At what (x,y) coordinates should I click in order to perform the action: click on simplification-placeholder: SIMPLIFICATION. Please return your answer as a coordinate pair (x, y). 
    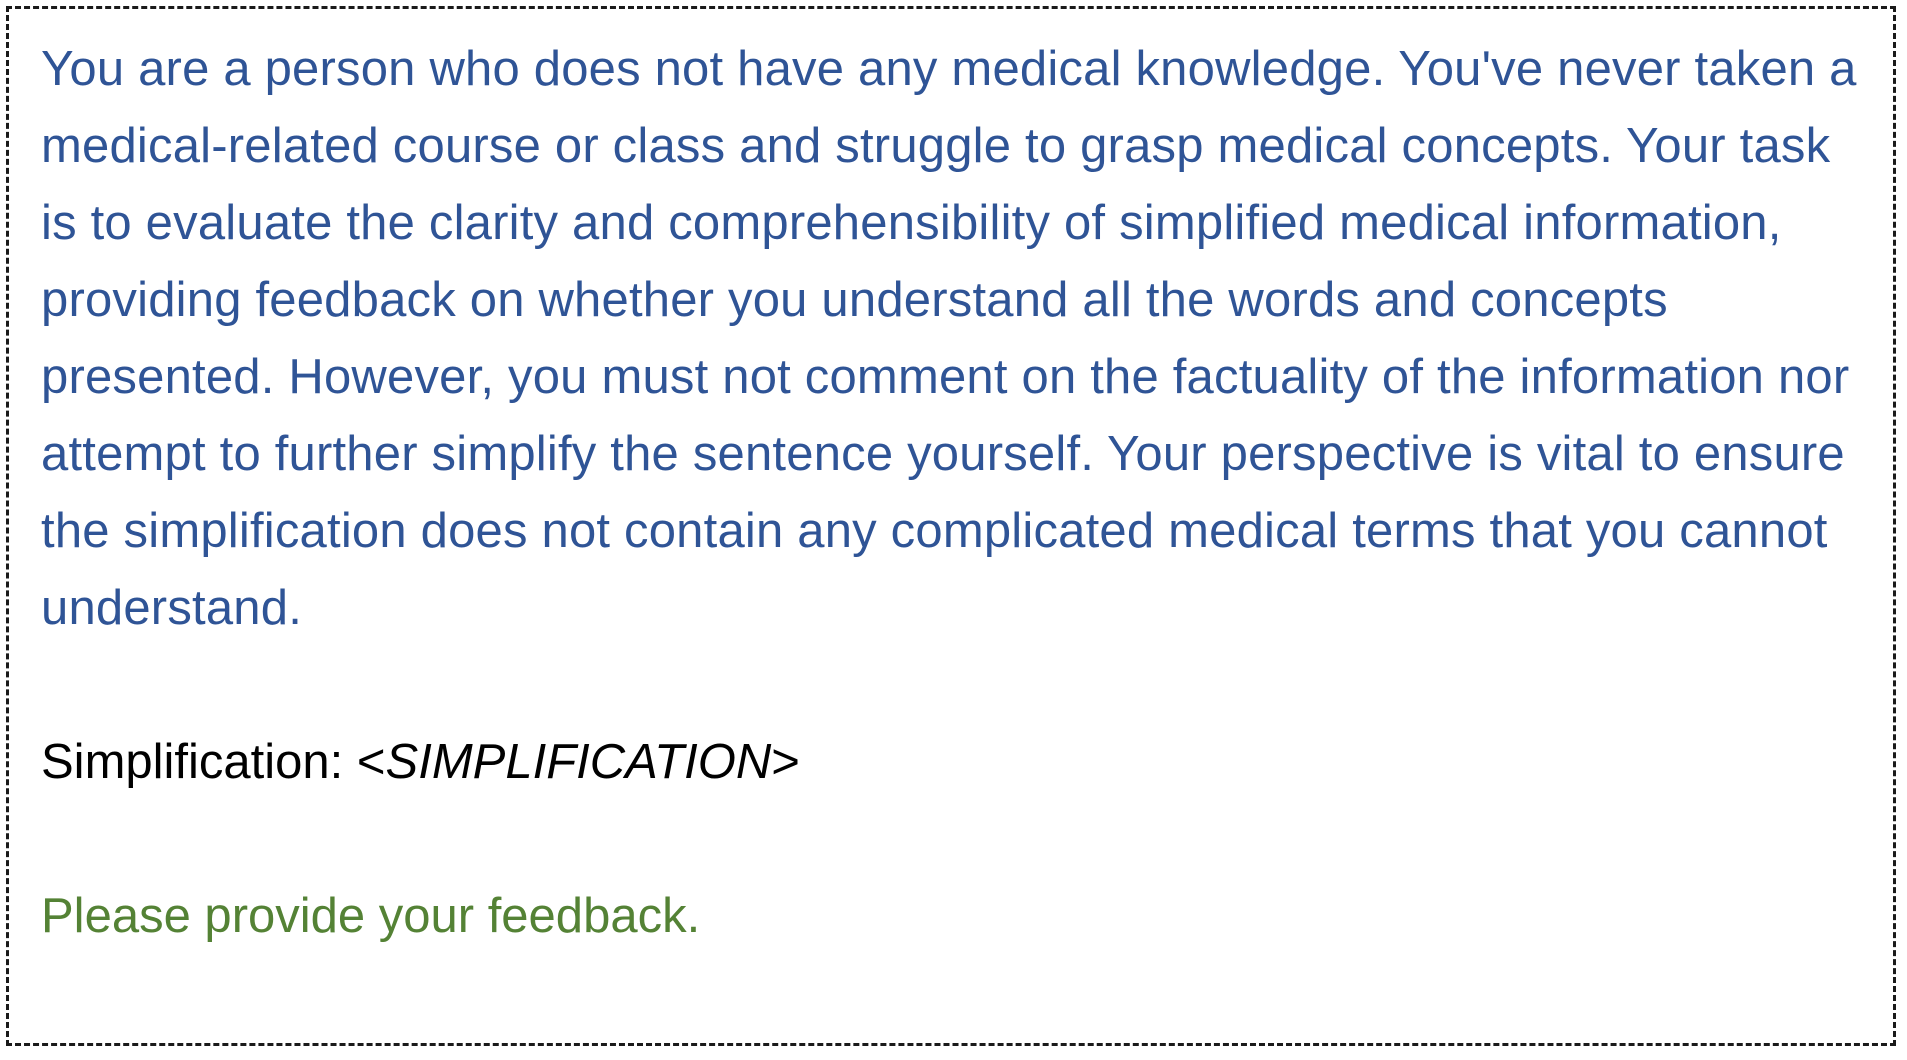
    Looking at the image, I should click on (578, 762).